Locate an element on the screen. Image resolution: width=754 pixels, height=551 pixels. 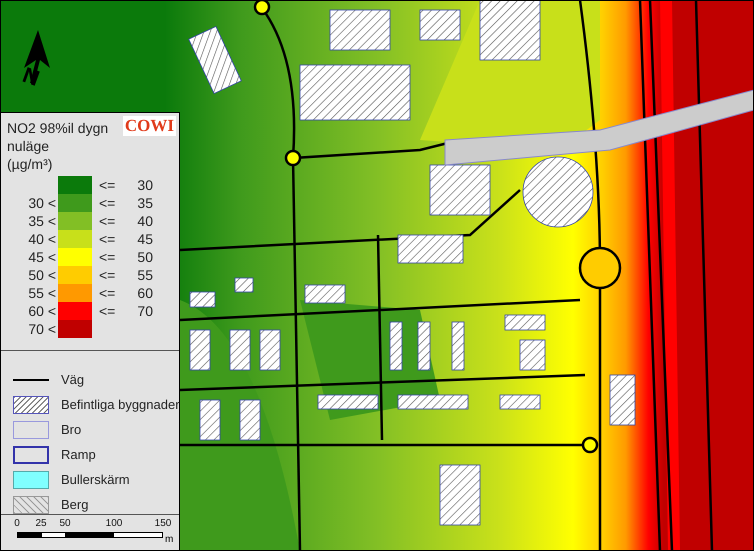
logo: COWI is located at coordinates (149, 126).